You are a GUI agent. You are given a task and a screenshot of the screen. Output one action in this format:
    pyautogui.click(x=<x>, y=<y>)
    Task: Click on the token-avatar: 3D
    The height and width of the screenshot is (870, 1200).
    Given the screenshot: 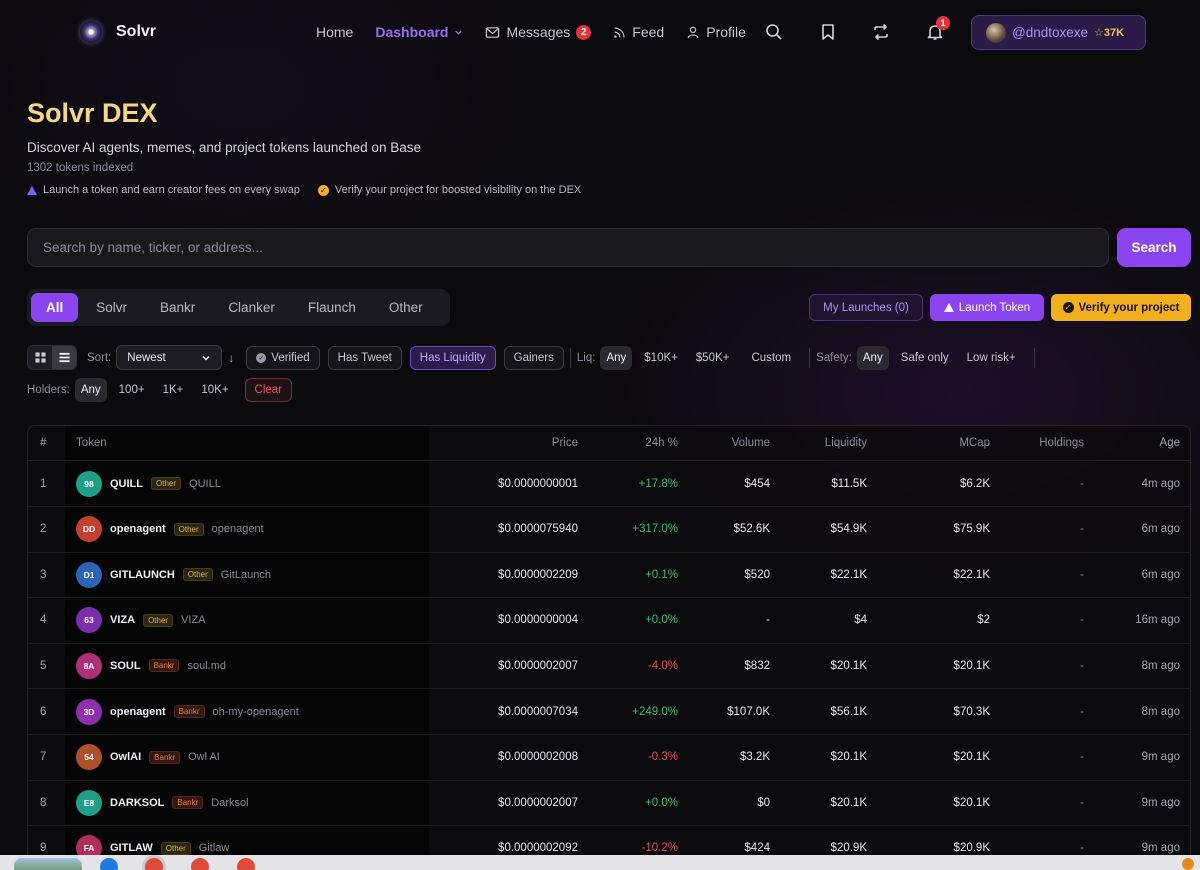 What is the action you would take?
    pyautogui.click(x=89, y=711)
    